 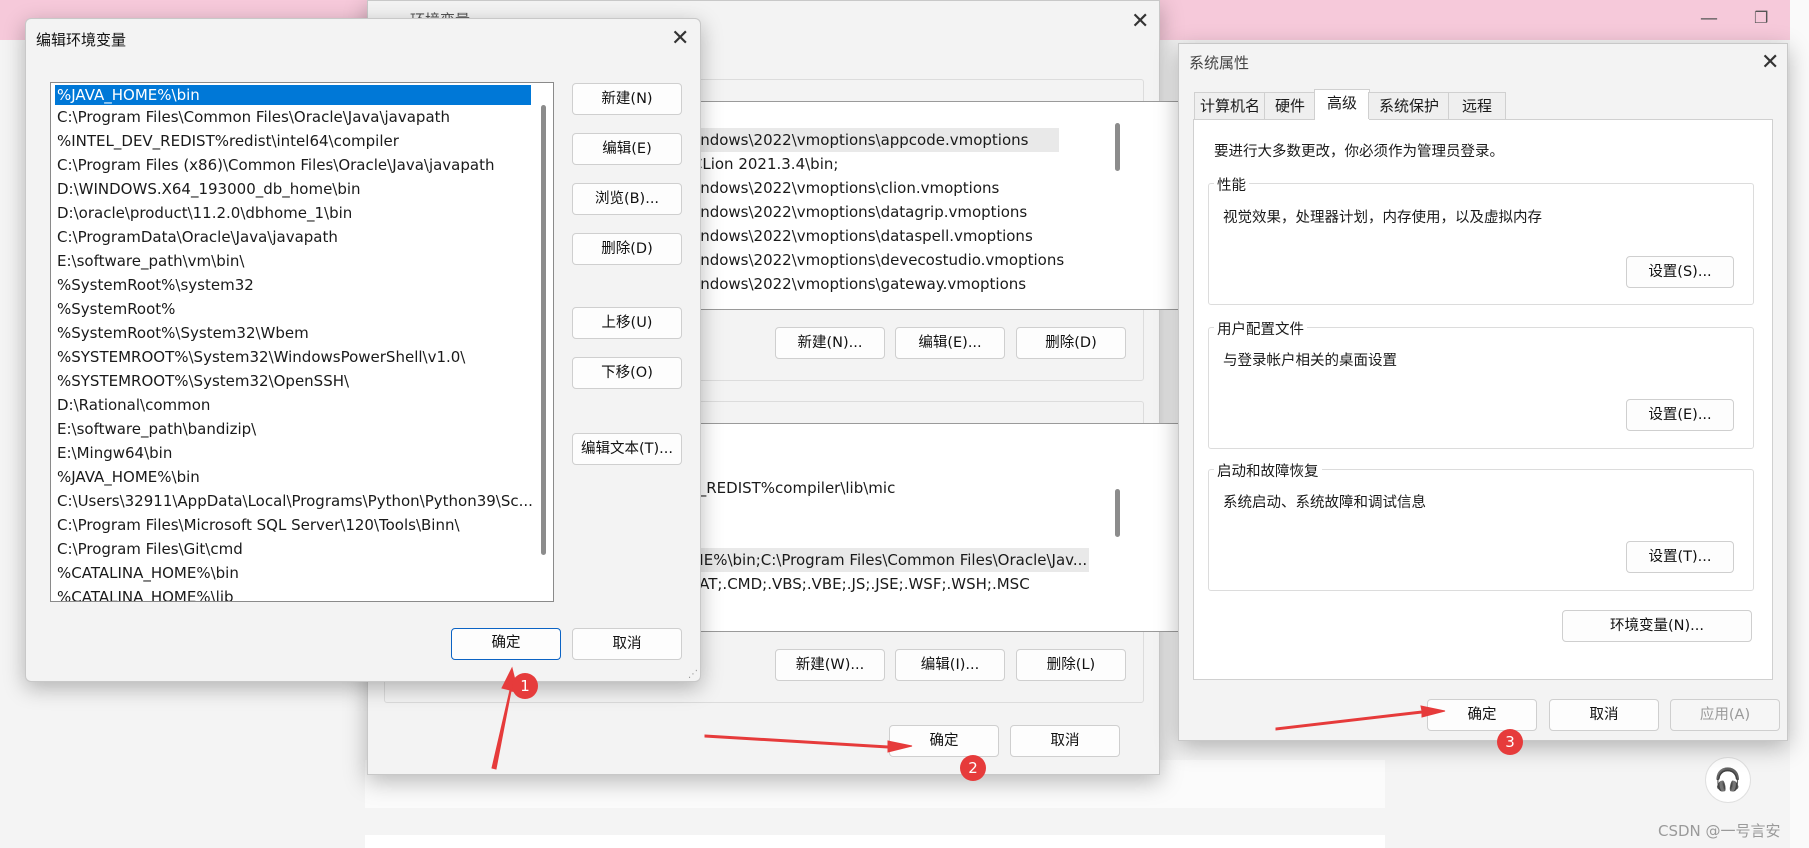 What do you see at coordinates (968, 718) in the screenshot?
I see `annotation-arrows` at bounding box center [968, 718].